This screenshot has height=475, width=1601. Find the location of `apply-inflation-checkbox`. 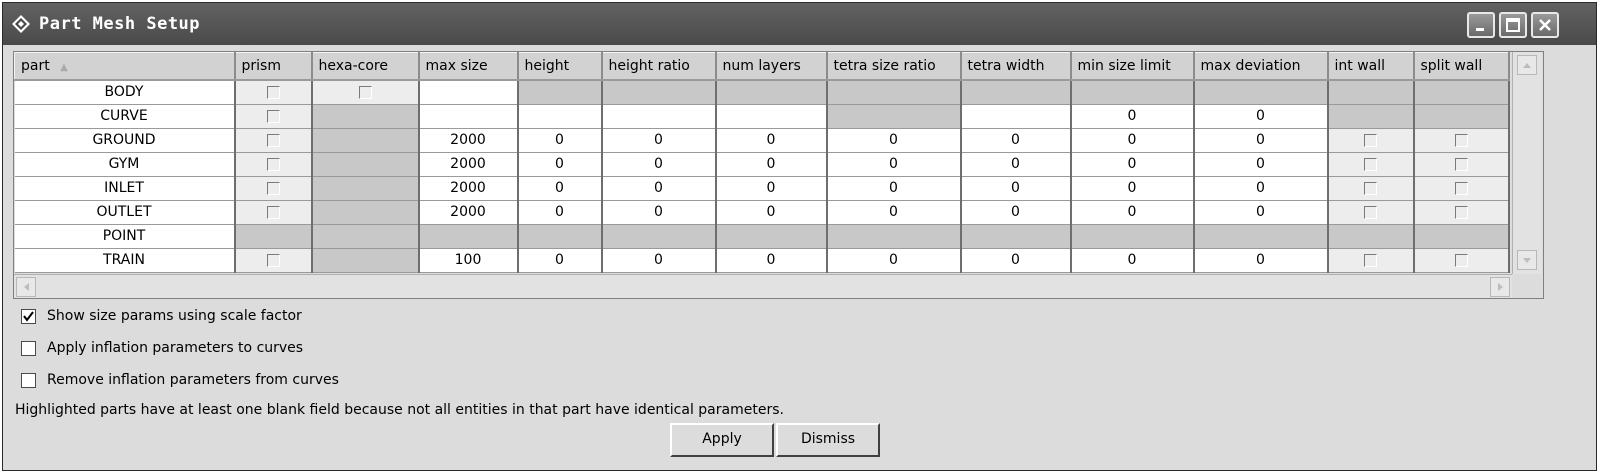

apply-inflation-checkbox is located at coordinates (28, 348).